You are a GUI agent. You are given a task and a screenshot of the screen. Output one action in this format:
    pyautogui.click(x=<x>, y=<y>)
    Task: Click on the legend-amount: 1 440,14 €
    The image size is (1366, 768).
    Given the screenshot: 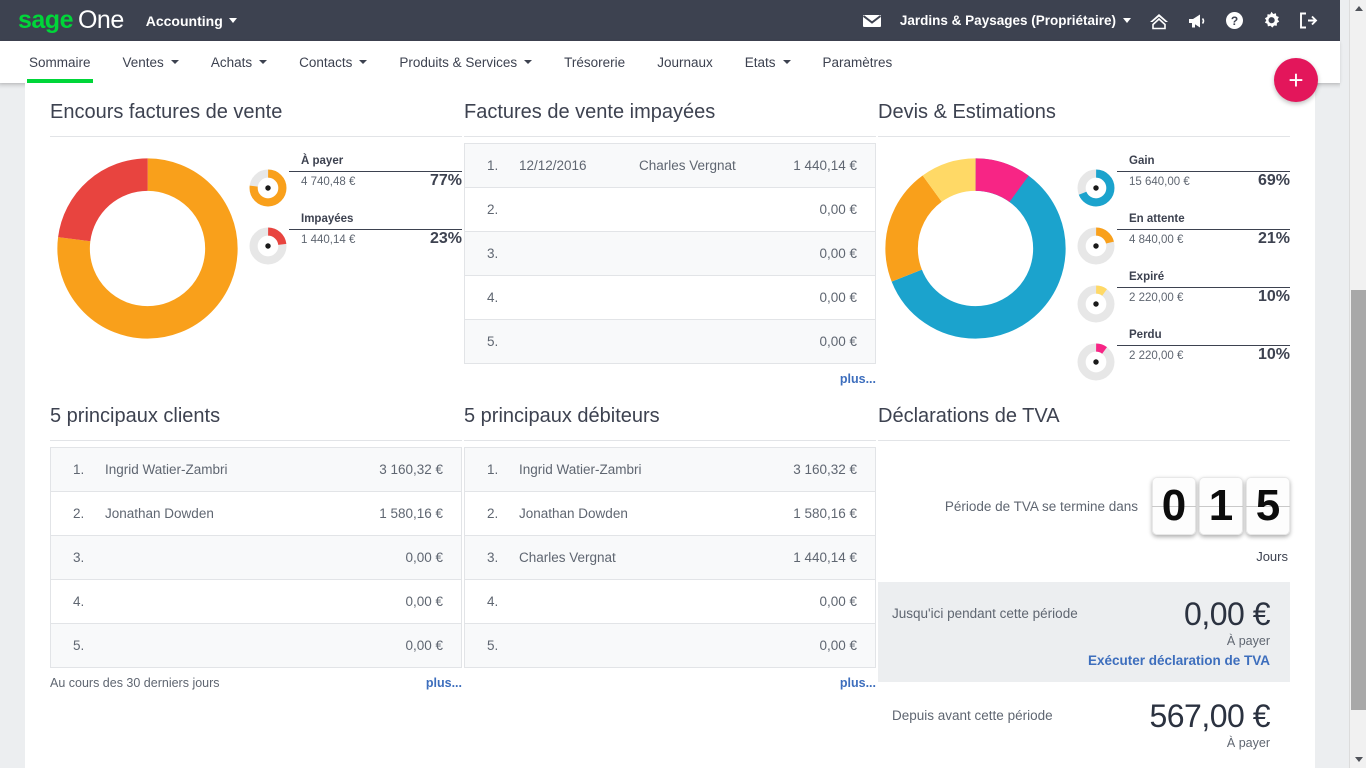 What is the action you would take?
    pyautogui.click(x=328, y=240)
    